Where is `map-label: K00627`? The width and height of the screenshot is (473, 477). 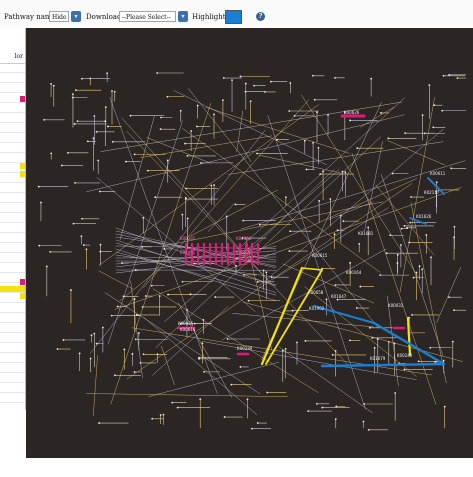
map-label: K00627 is located at coordinates (244, 252).